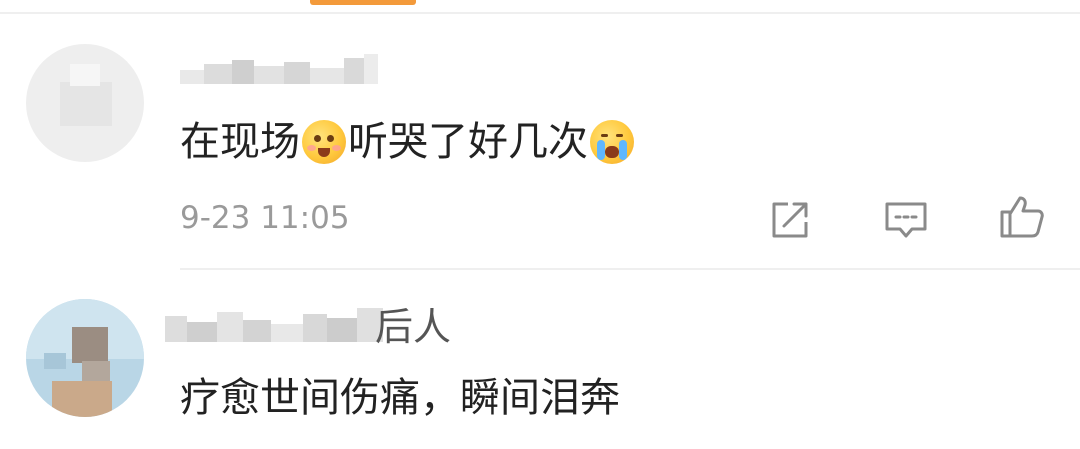  I want to click on crying-emoji-icon, so click(612, 142).